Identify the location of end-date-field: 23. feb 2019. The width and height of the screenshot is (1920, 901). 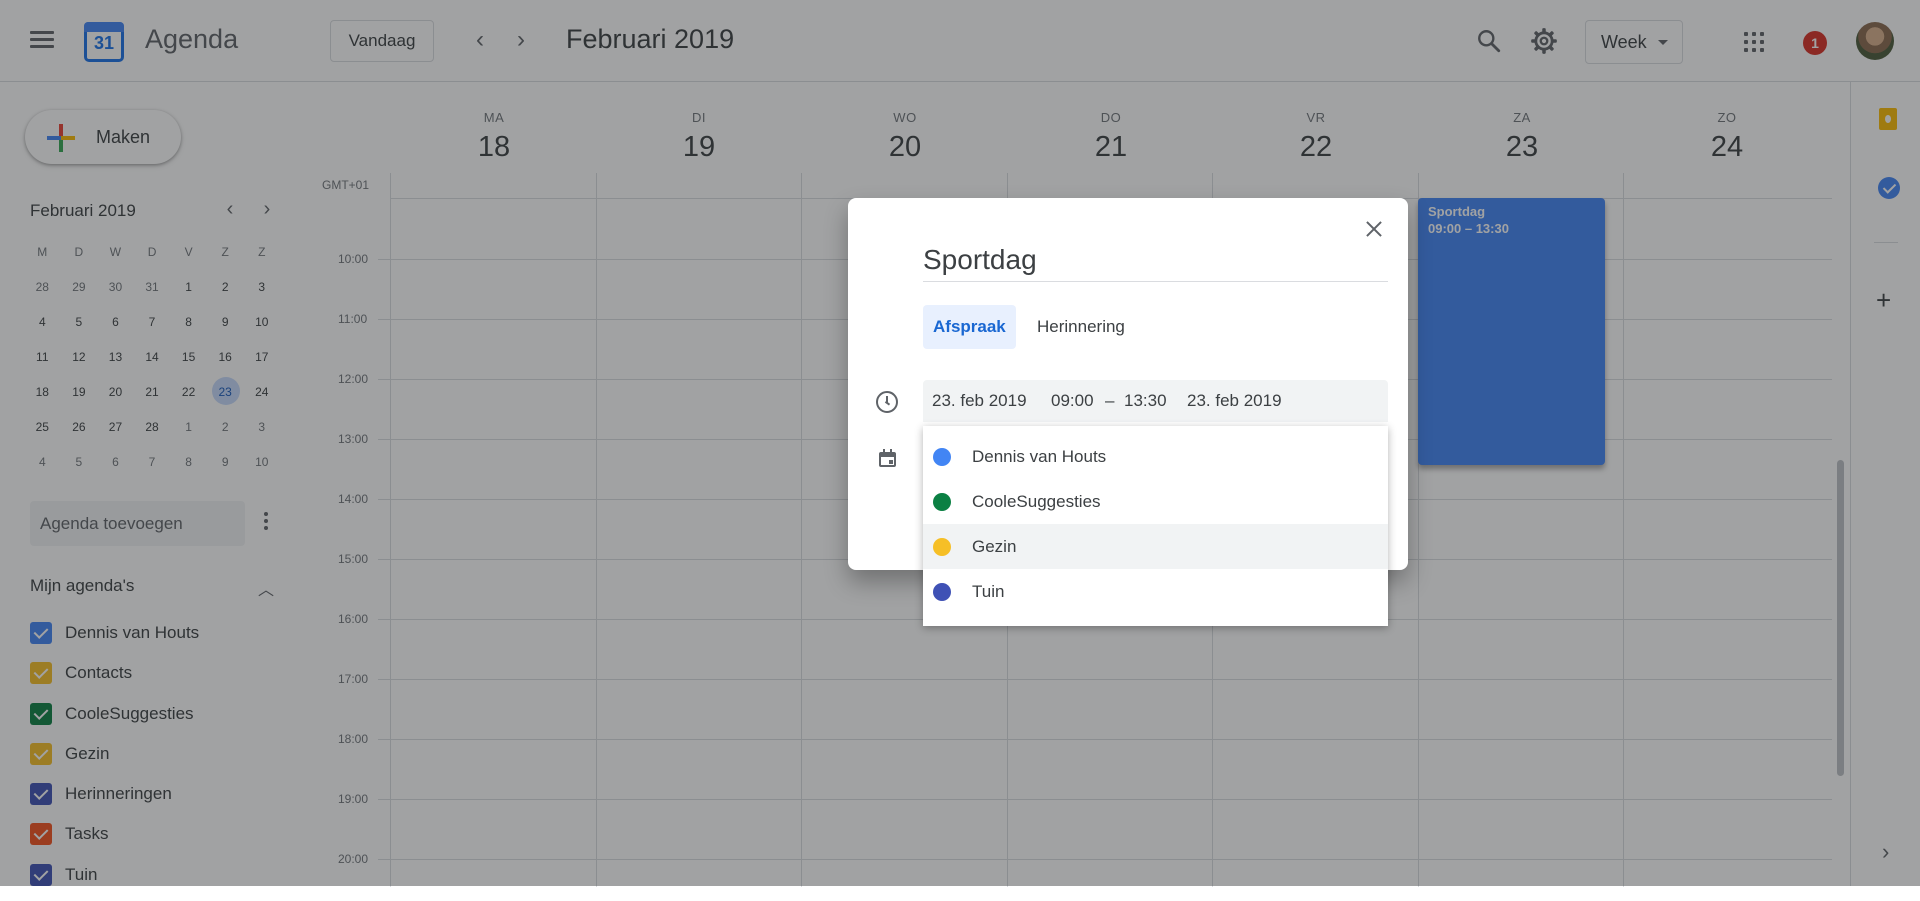
(1234, 401).